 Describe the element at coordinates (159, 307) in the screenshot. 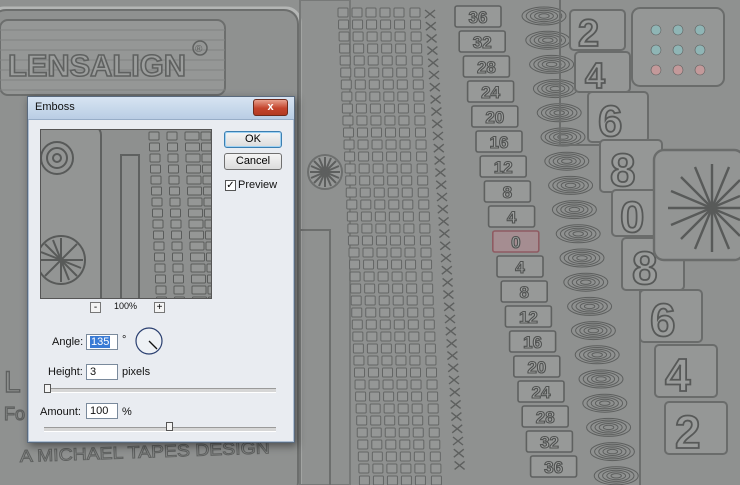

I see `zoom-in-button: +` at that location.